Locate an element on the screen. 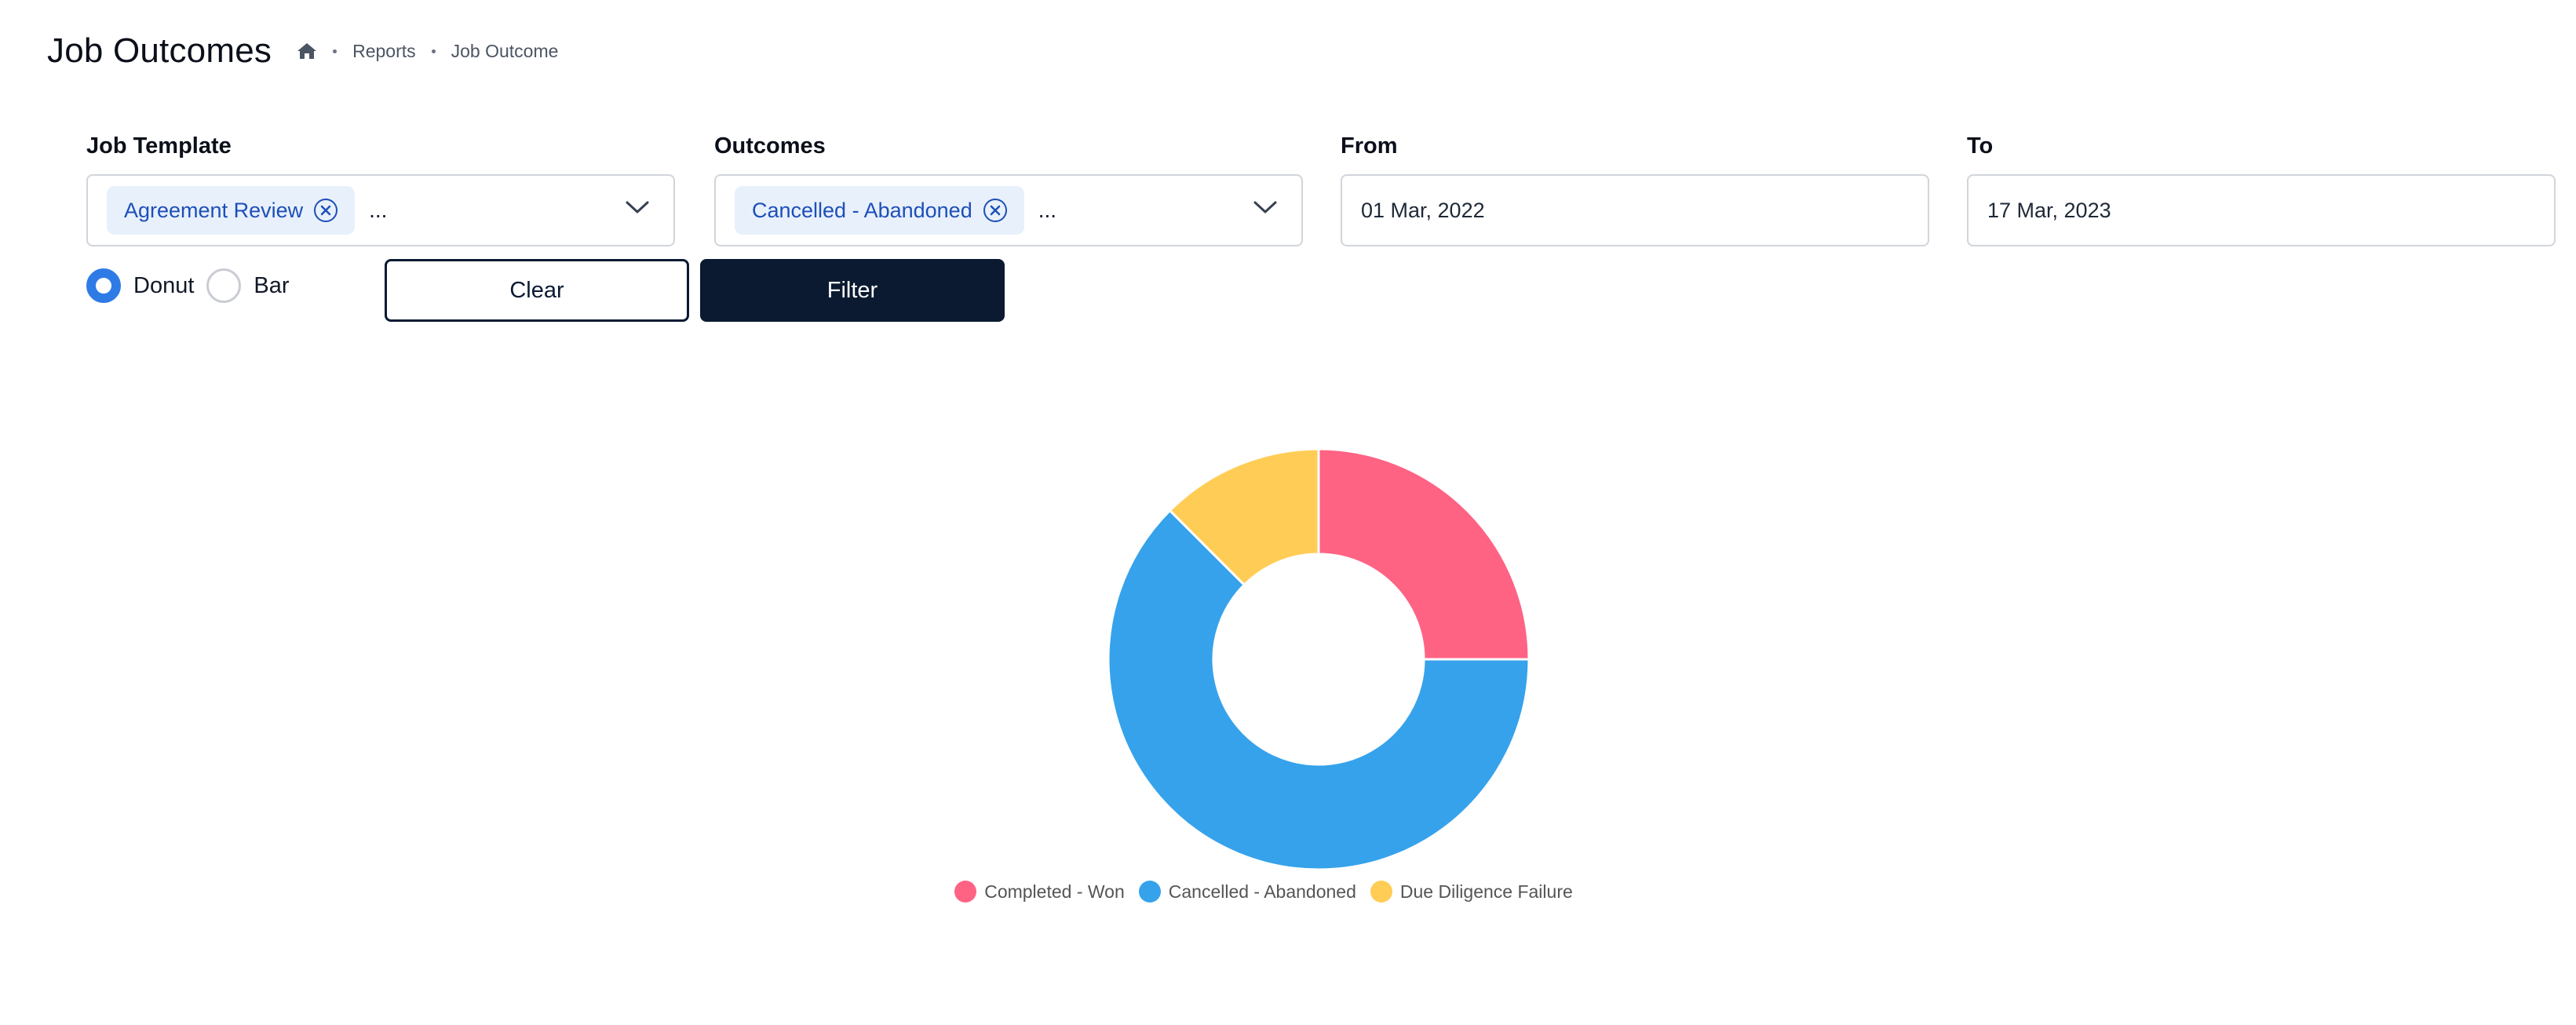  legend-item: Completed - Won is located at coordinates (1039, 892).